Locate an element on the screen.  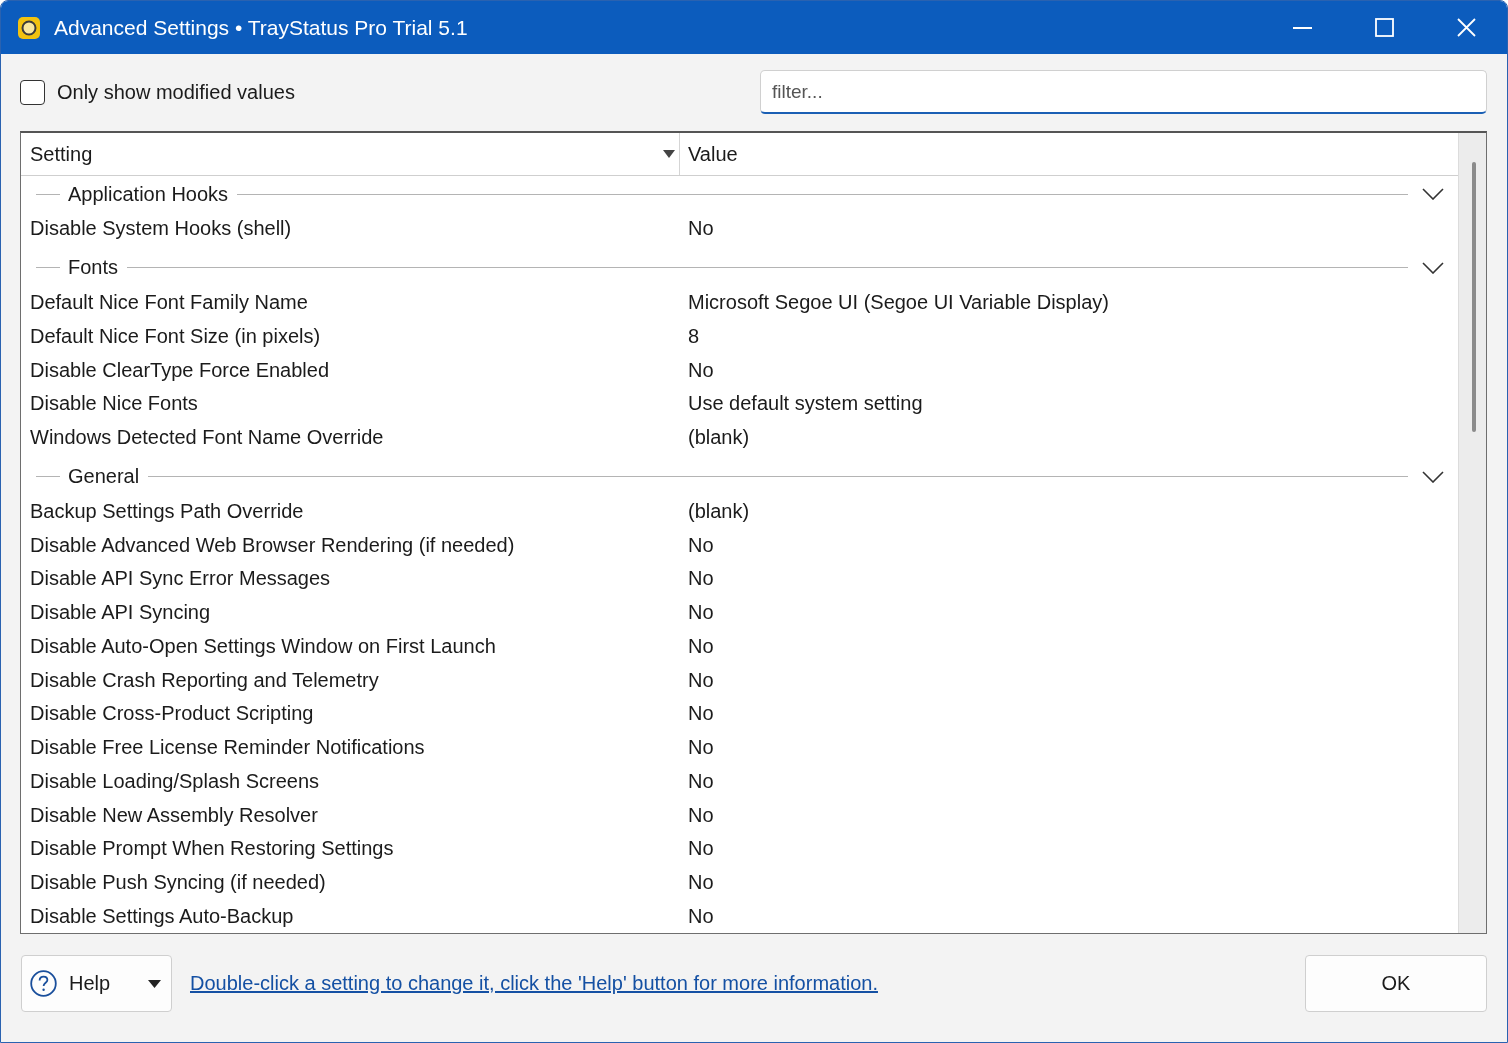
table-cell-text: Disable Advanced Web Browser Rendering (if needed) is located at coordinates (272, 545).